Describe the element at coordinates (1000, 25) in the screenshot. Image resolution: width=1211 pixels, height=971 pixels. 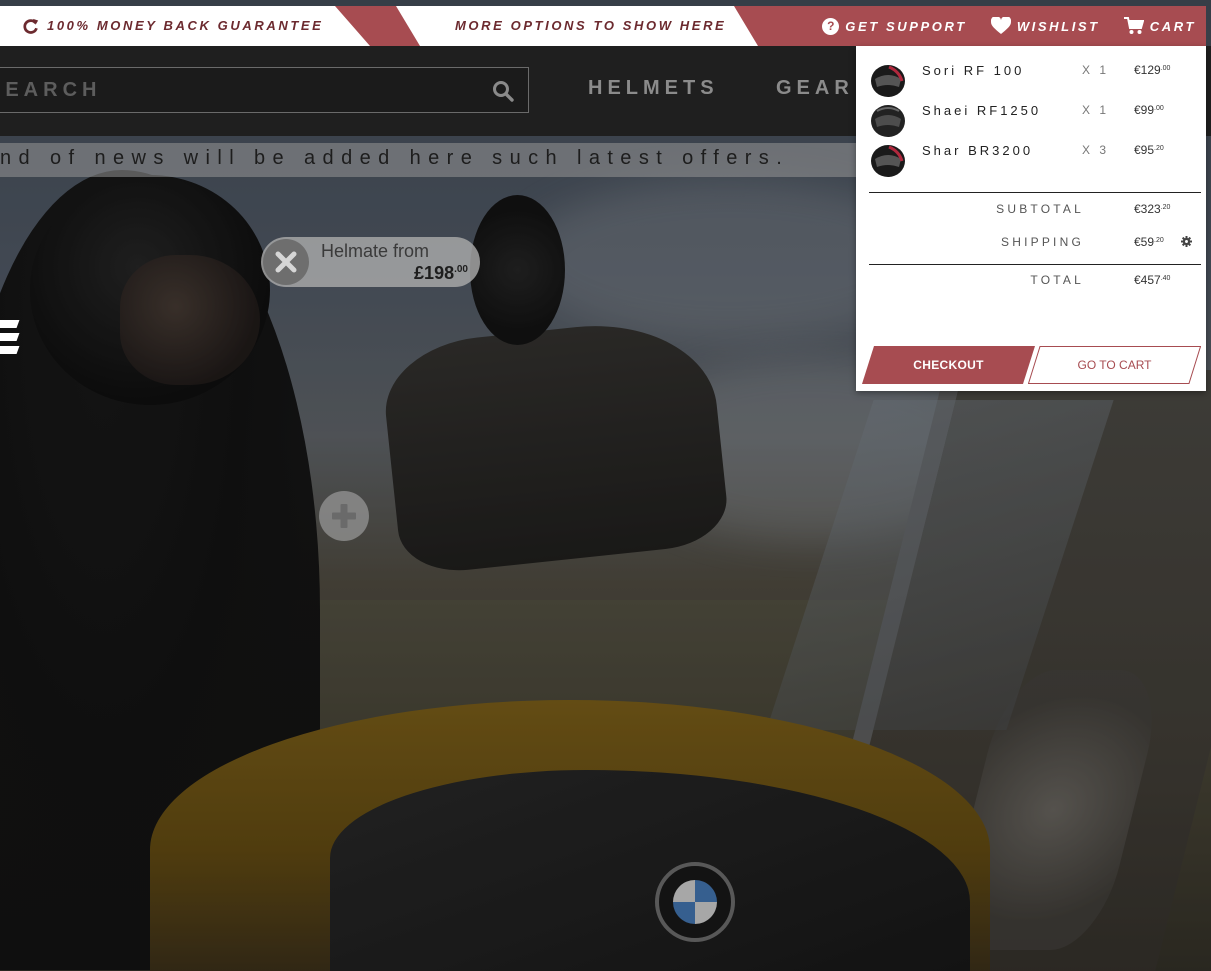
I see `heart-icon` at that location.